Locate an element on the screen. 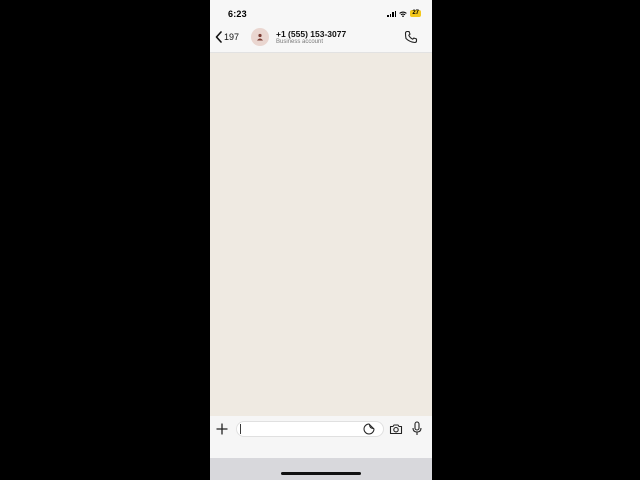 Image resolution: width=640 pixels, height=480 pixels. sticker-icon is located at coordinates (369, 429).